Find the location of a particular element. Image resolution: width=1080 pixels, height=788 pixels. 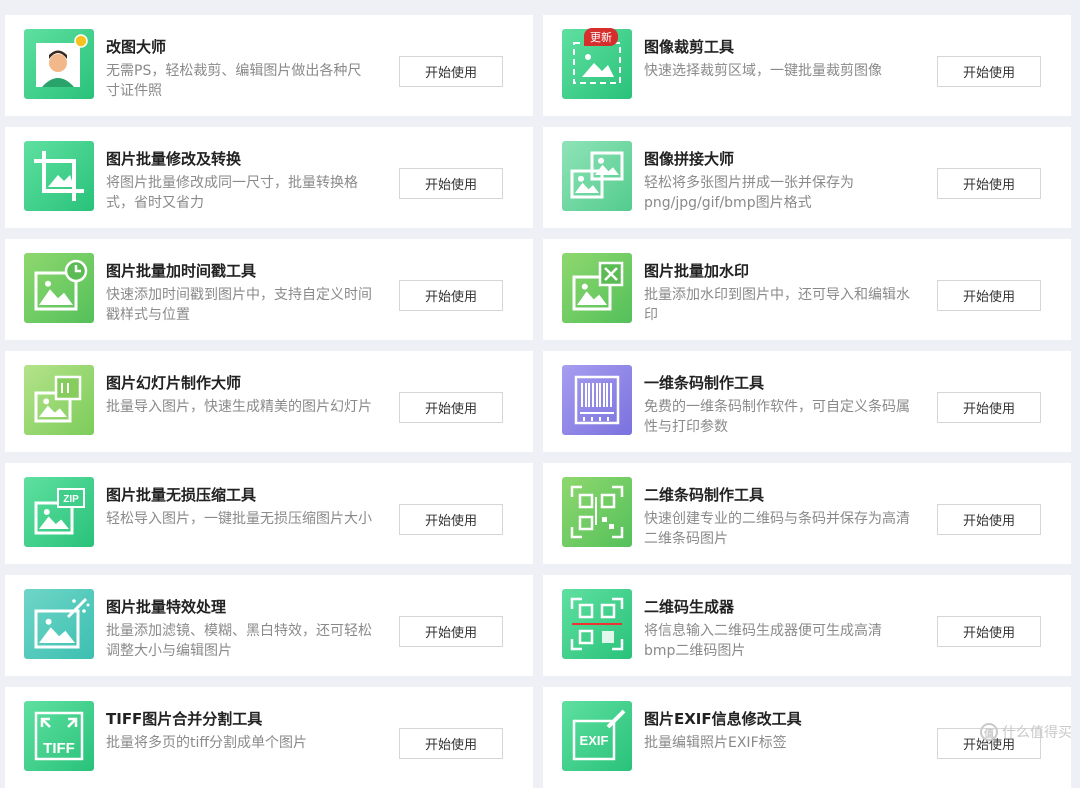

tool-description: 批量添加水印到图片中，还可导入和编辑水印 is located at coordinates (777, 305).